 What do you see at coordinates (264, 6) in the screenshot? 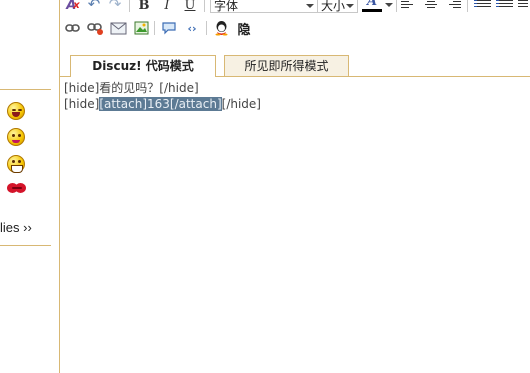
I see `font-family-select: 字体` at bounding box center [264, 6].